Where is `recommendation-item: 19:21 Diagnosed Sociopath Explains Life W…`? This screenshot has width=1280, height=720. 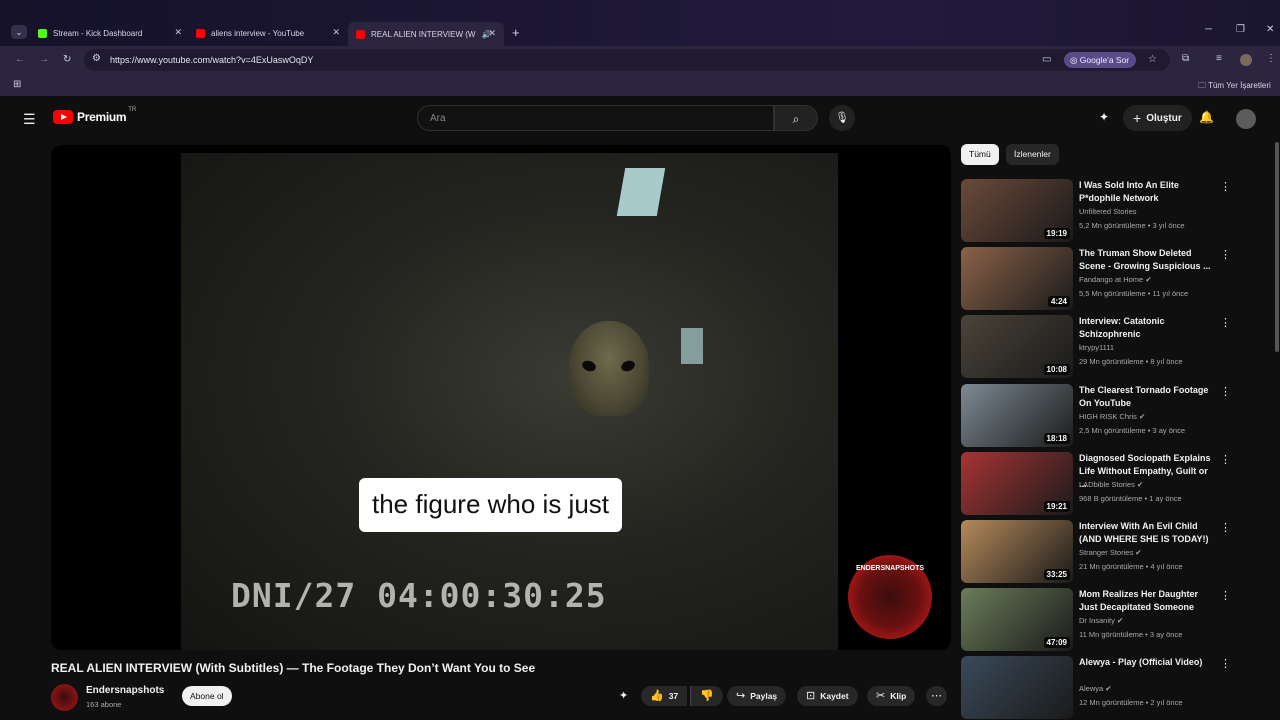 recommendation-item: 19:21 Diagnosed Sociopath Explains Life W… is located at coordinates (1111, 484).